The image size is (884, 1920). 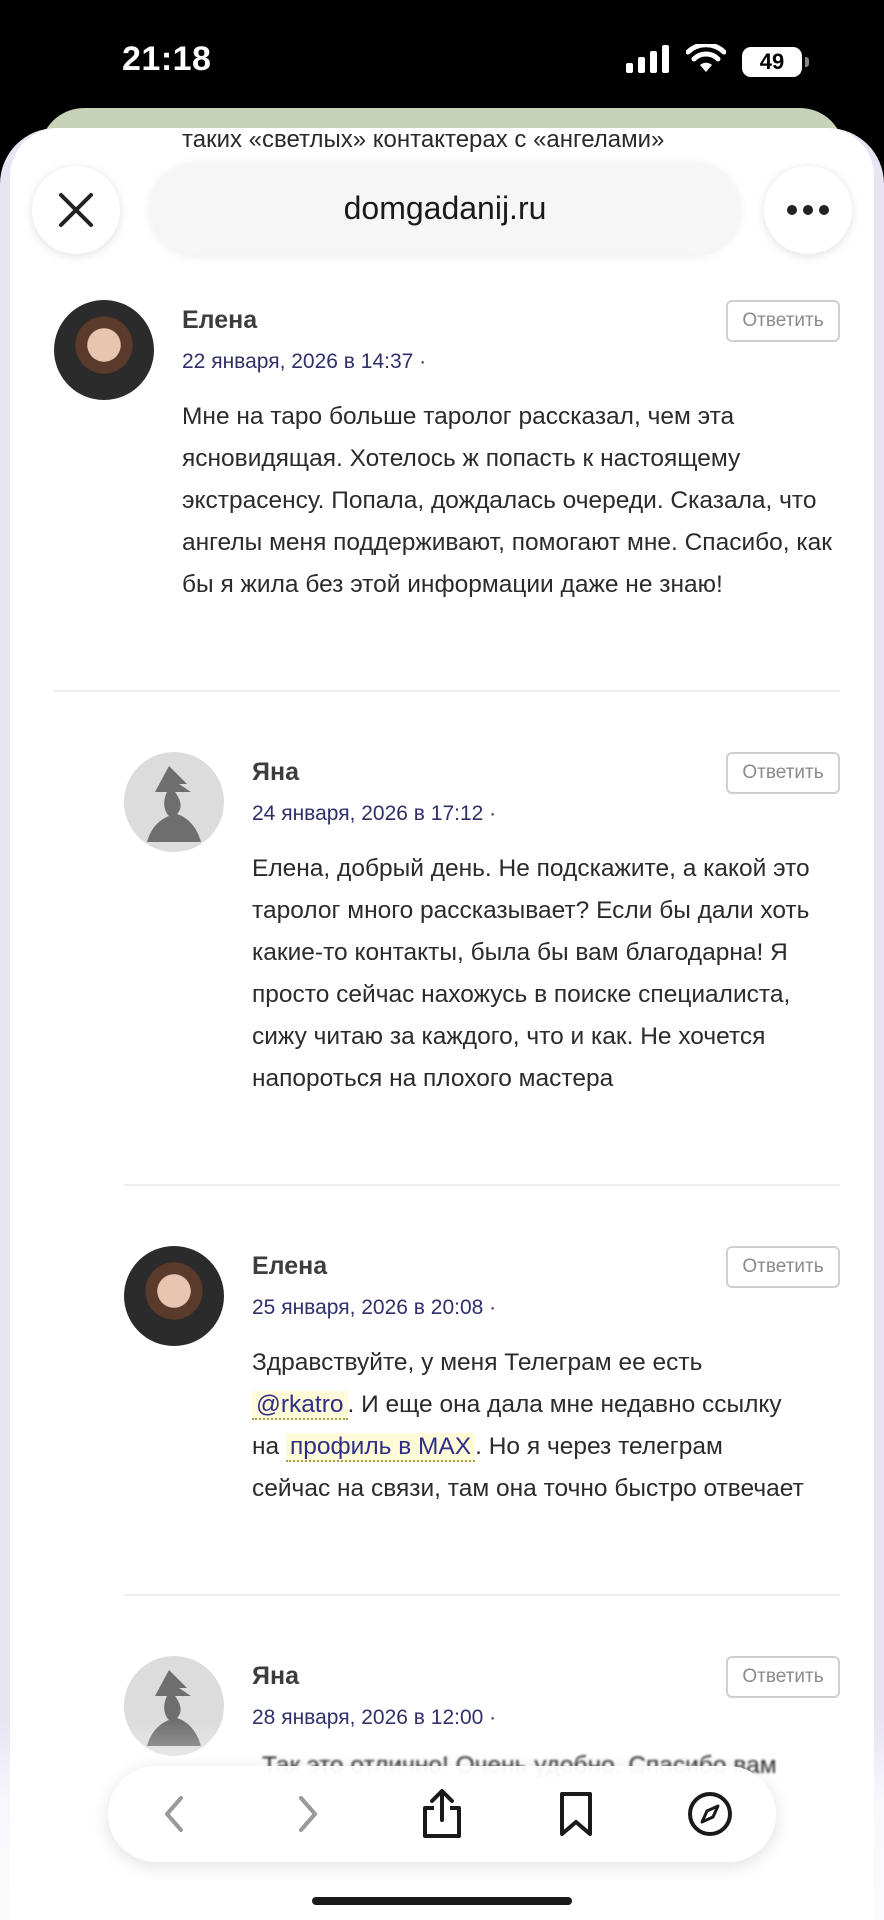 I want to click on forward-icon, so click(x=308, y=1814).